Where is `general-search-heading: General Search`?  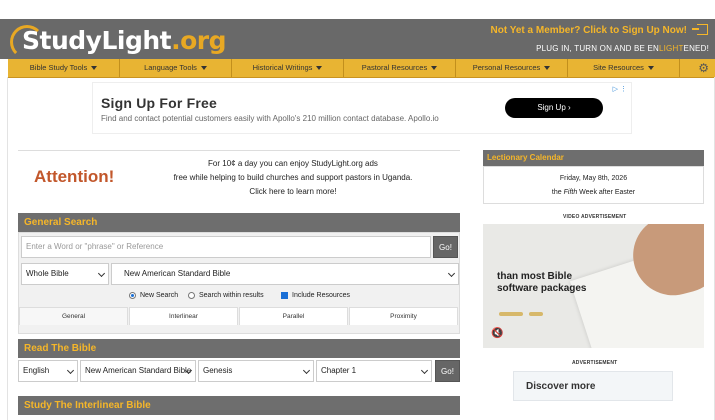
general-search-heading: General Search is located at coordinates (239, 222).